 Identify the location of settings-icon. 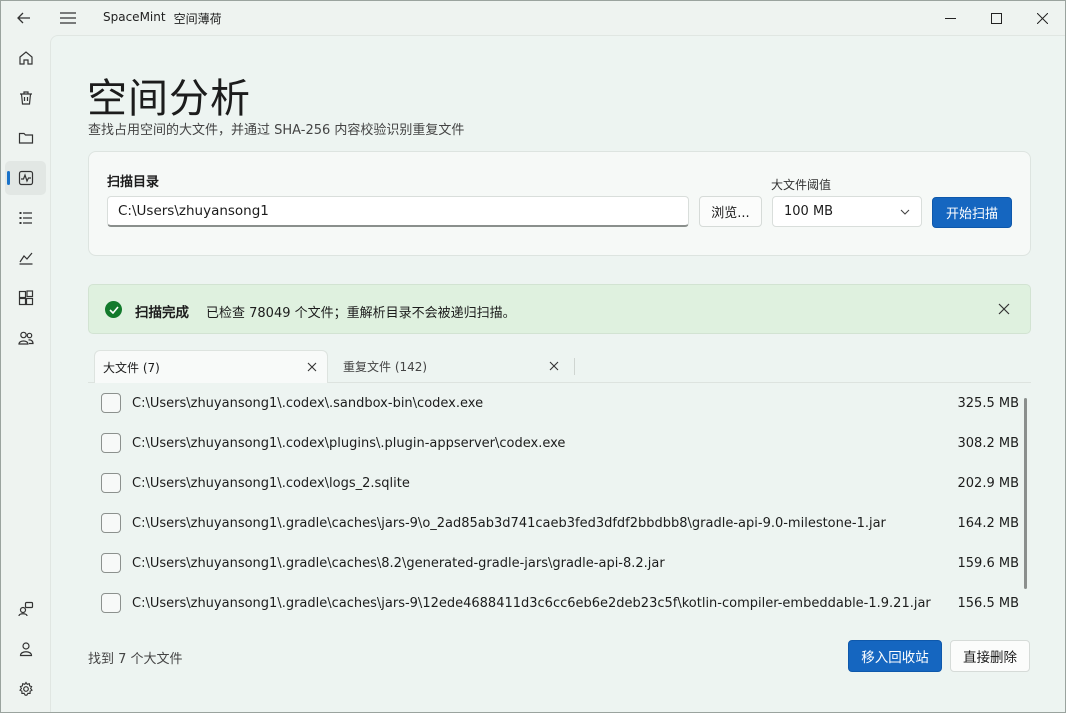
(25, 688).